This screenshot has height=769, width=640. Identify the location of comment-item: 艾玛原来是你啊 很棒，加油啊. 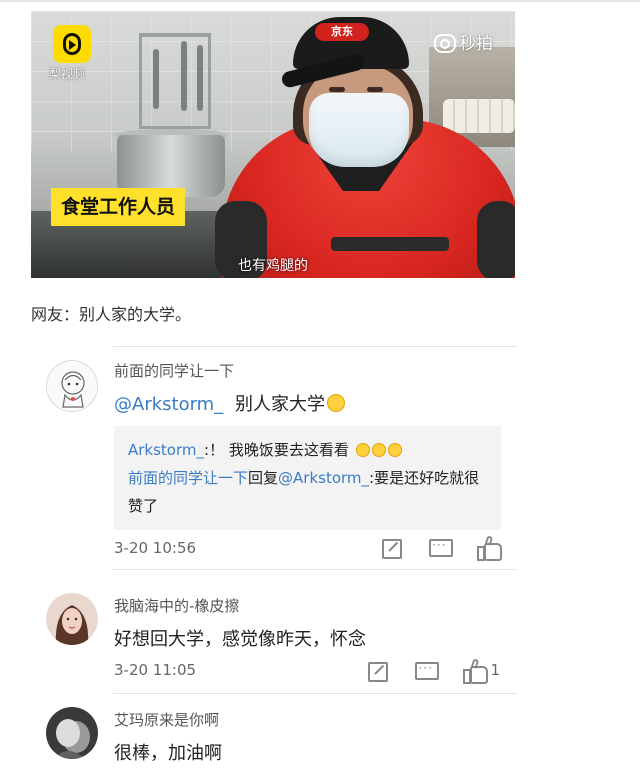
(281, 731).